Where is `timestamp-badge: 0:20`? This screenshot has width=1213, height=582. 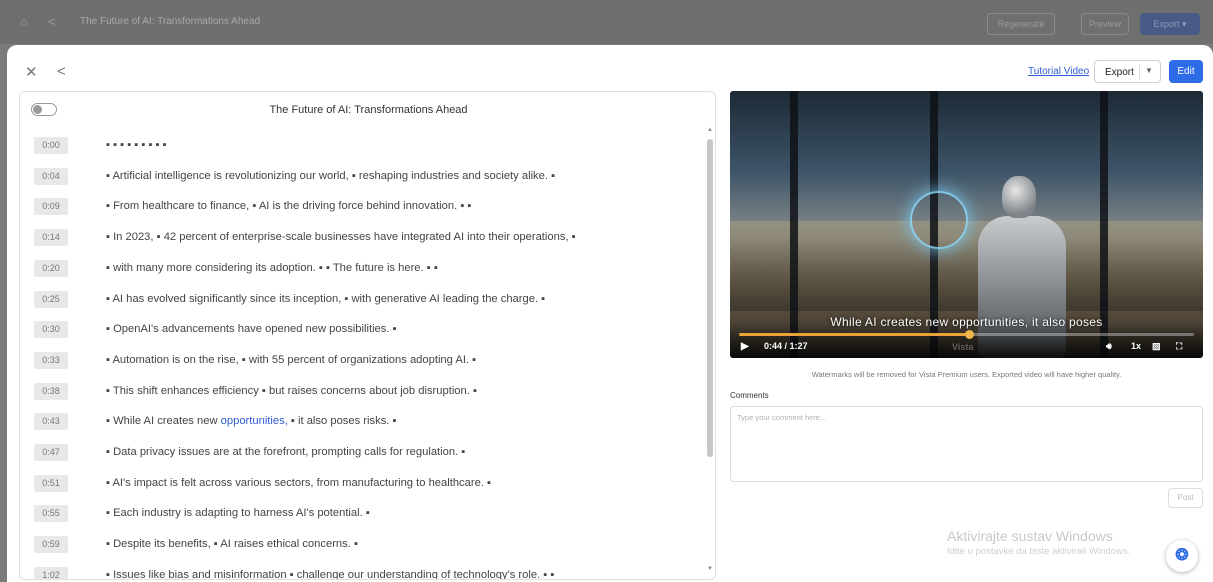 timestamp-badge: 0:20 is located at coordinates (51, 268).